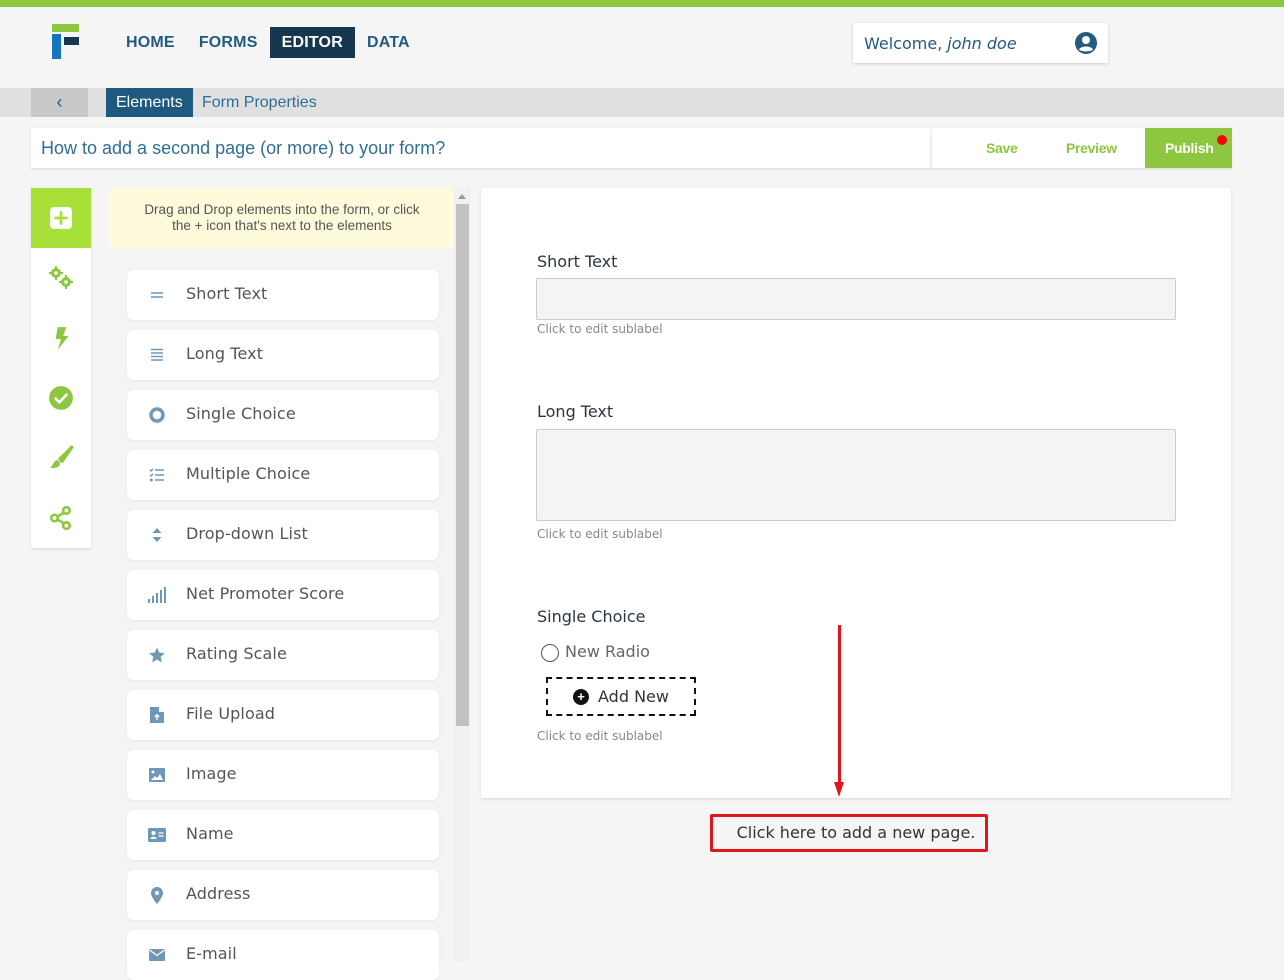 This screenshot has width=1284, height=980. I want to click on add-new-page-button: Click here to add a new page., so click(849, 833).